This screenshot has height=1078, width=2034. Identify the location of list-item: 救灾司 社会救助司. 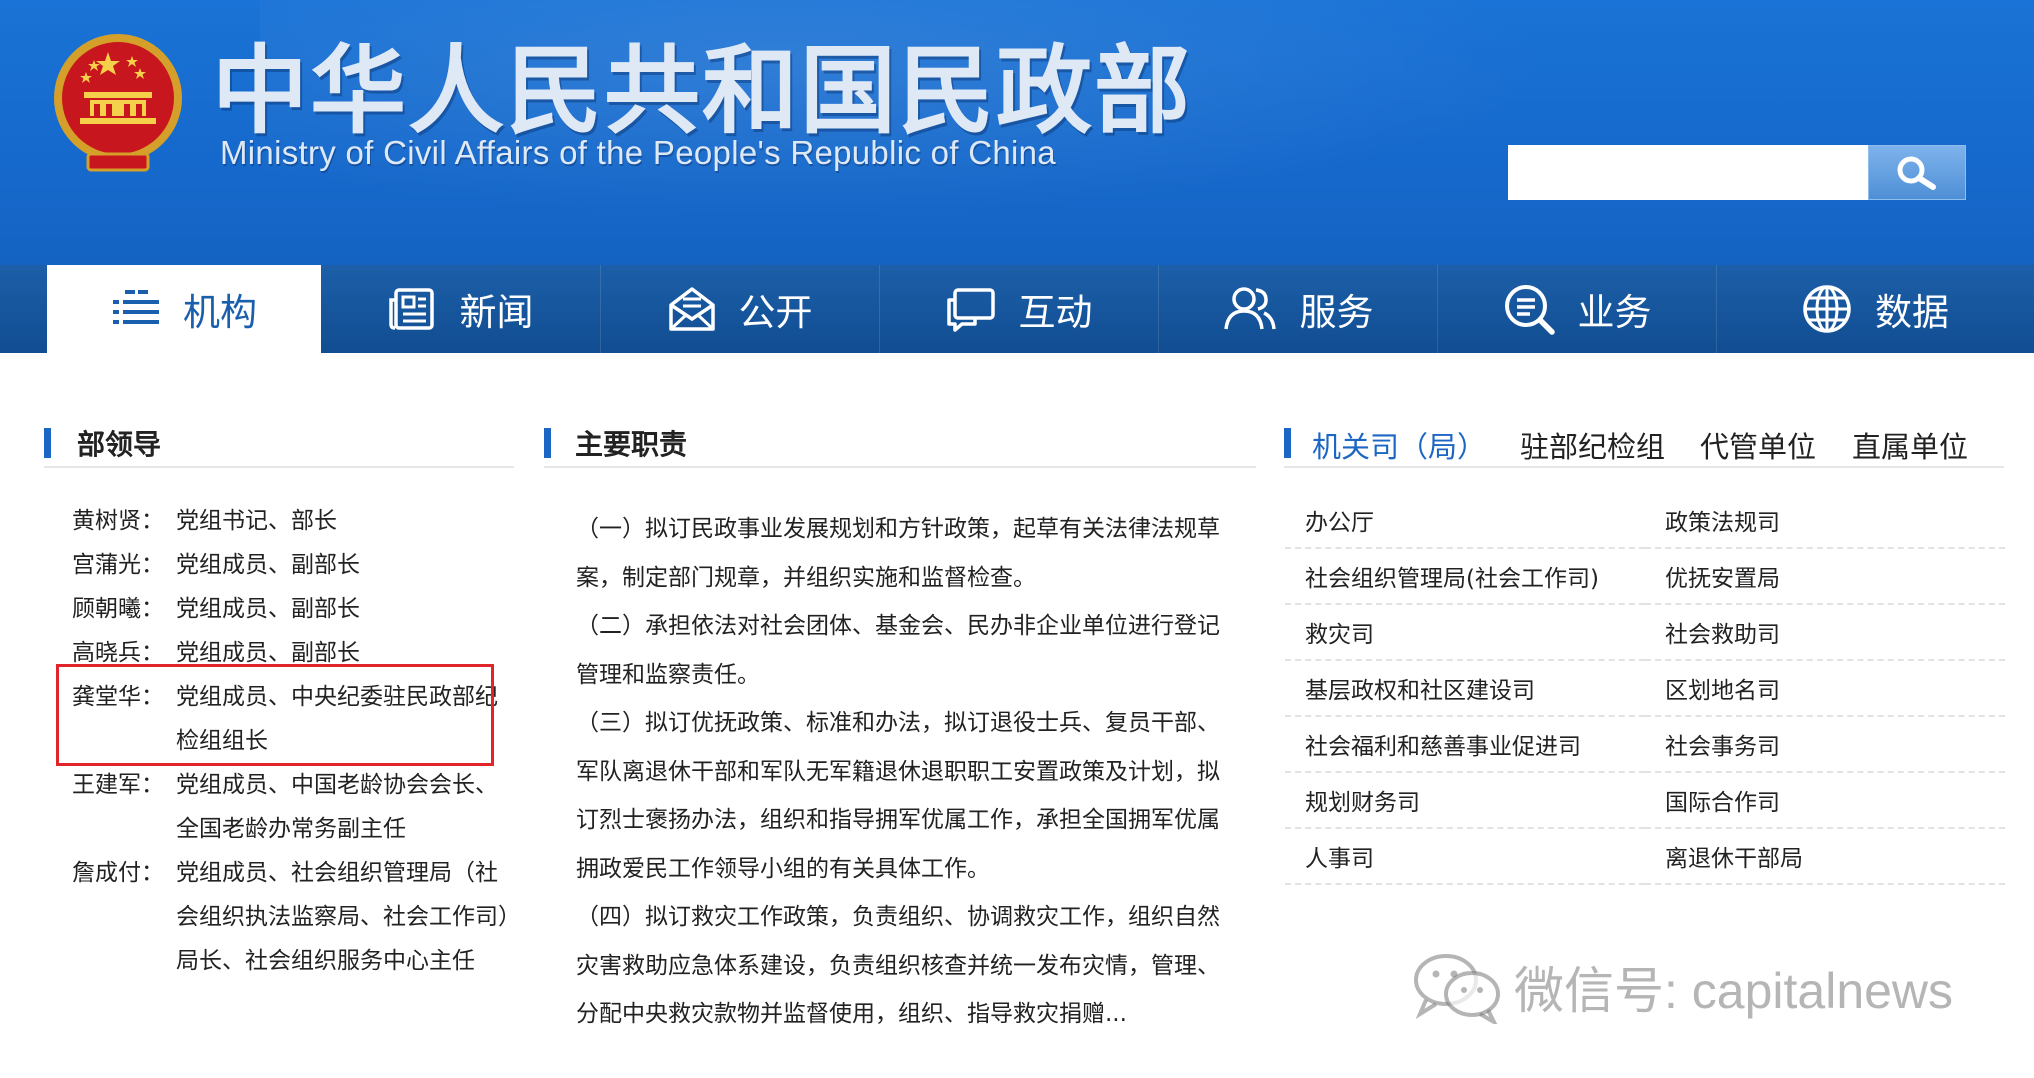
(1645, 633).